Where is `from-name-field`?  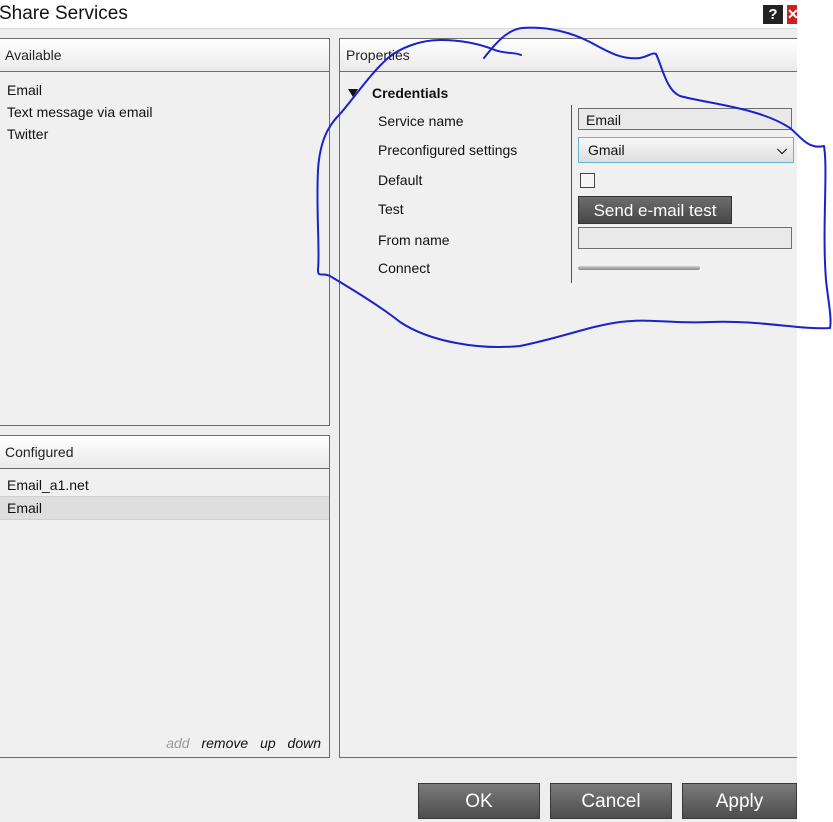
from-name-field is located at coordinates (685, 238).